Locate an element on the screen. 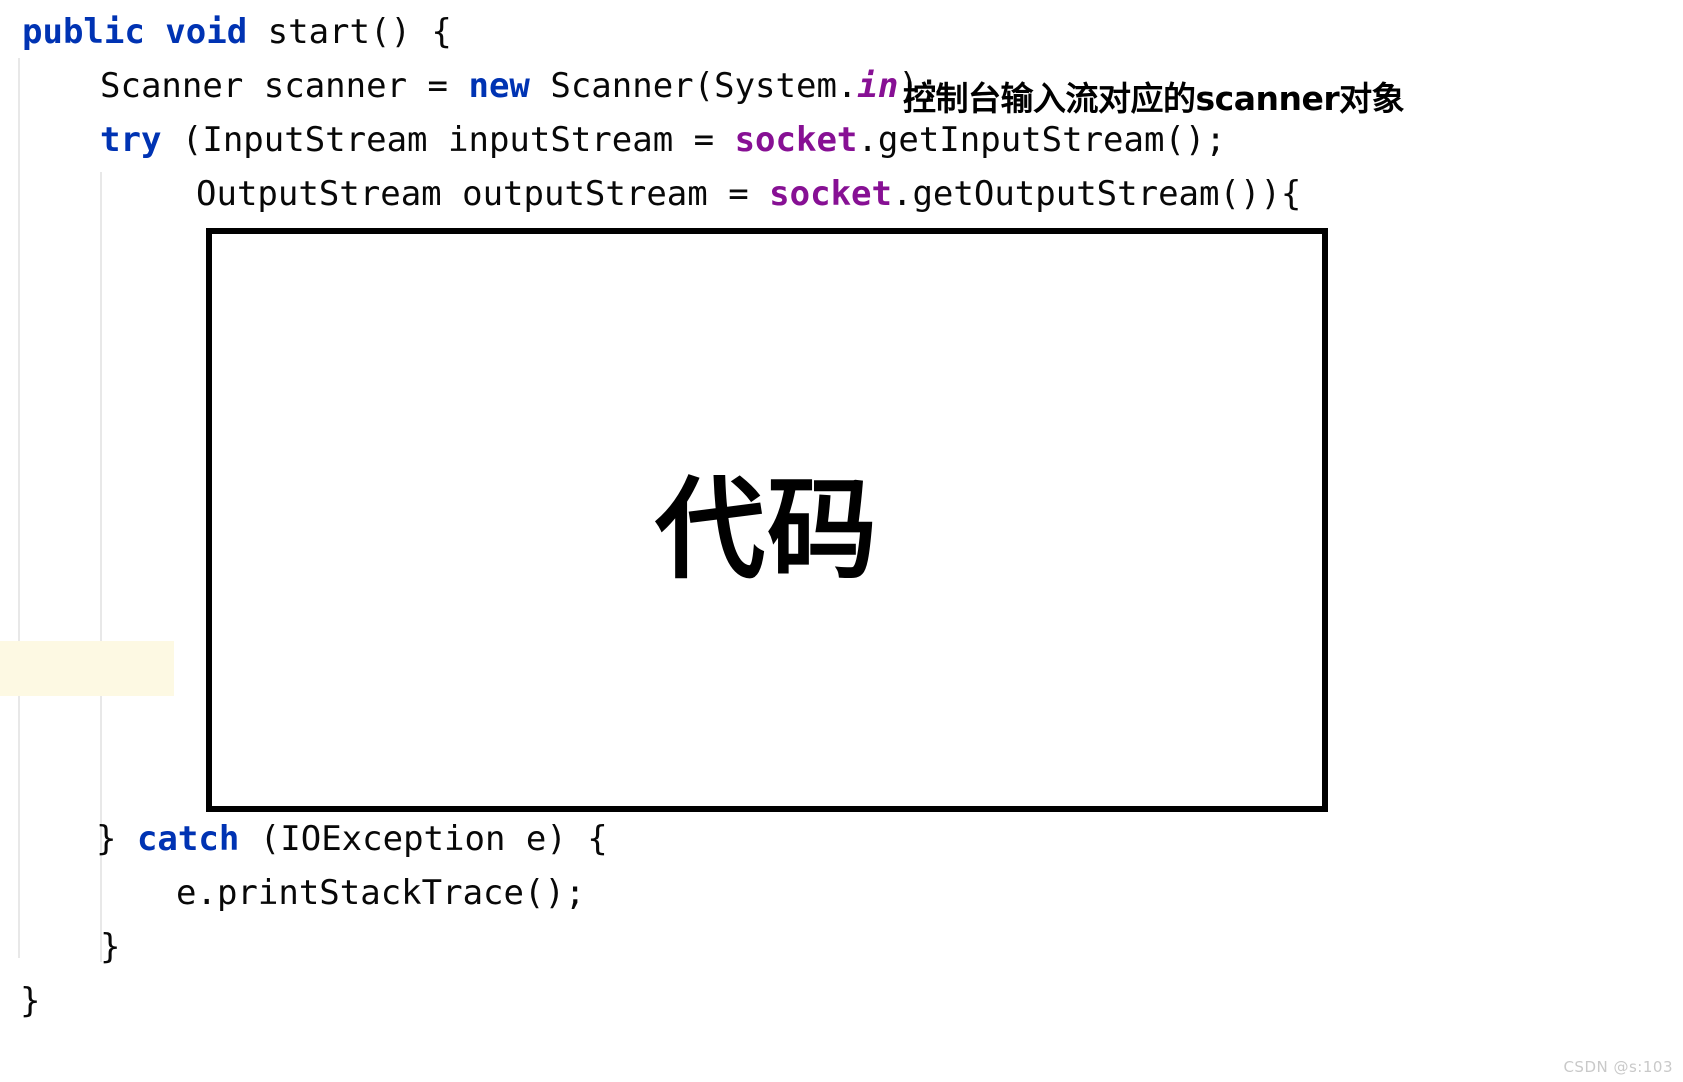 Image resolution: width=1683 pixels, height=1082 pixels. code-token: public void is located at coordinates (135, 32).